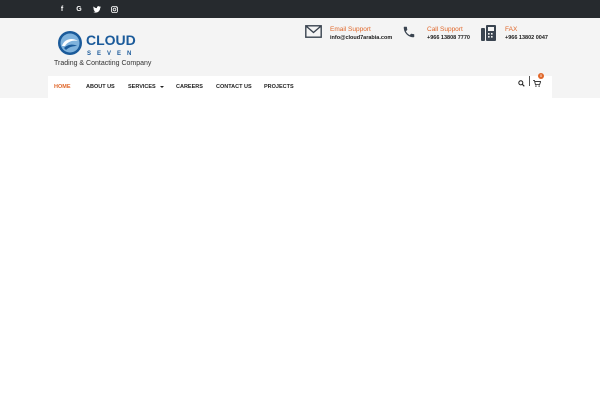  Describe the element at coordinates (112, 54) in the screenshot. I see `logo-subword: SEVEN` at that location.